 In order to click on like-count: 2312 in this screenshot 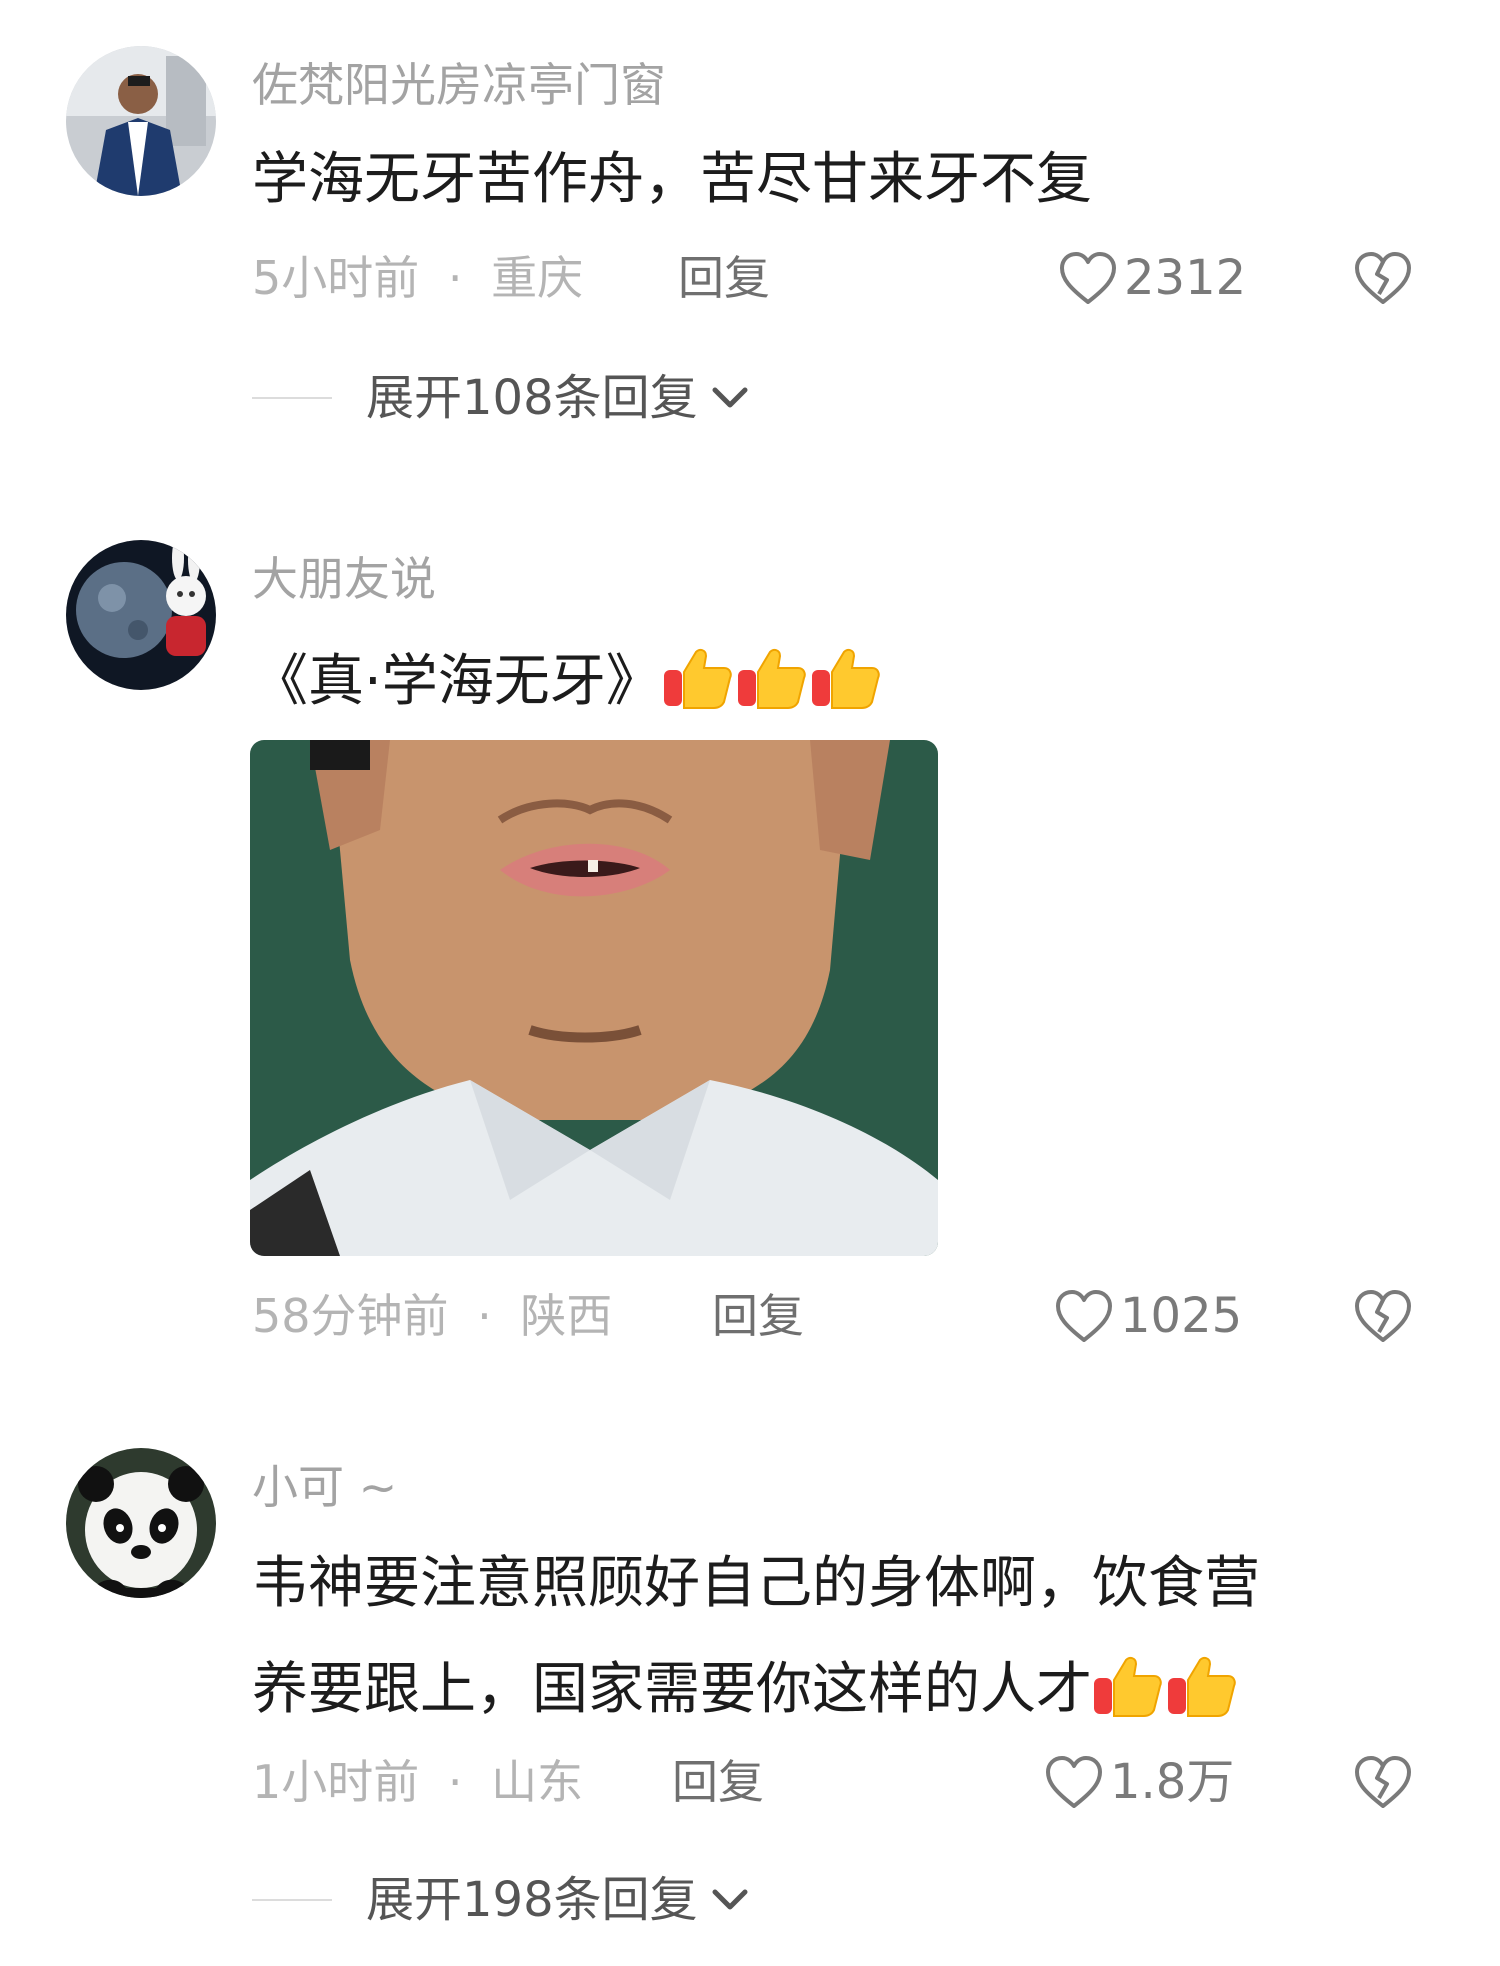, I will do `click(1185, 278)`.